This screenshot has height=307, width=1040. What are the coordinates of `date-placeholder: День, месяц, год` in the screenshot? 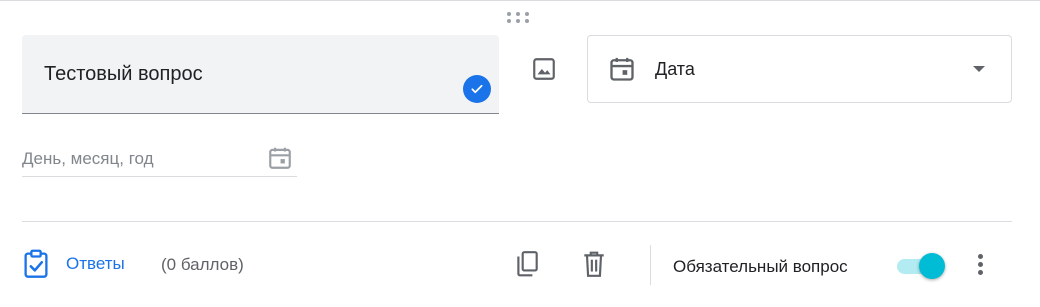 It's located at (88, 158).